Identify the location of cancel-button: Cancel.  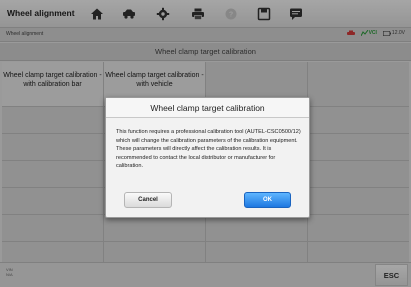
(148, 200).